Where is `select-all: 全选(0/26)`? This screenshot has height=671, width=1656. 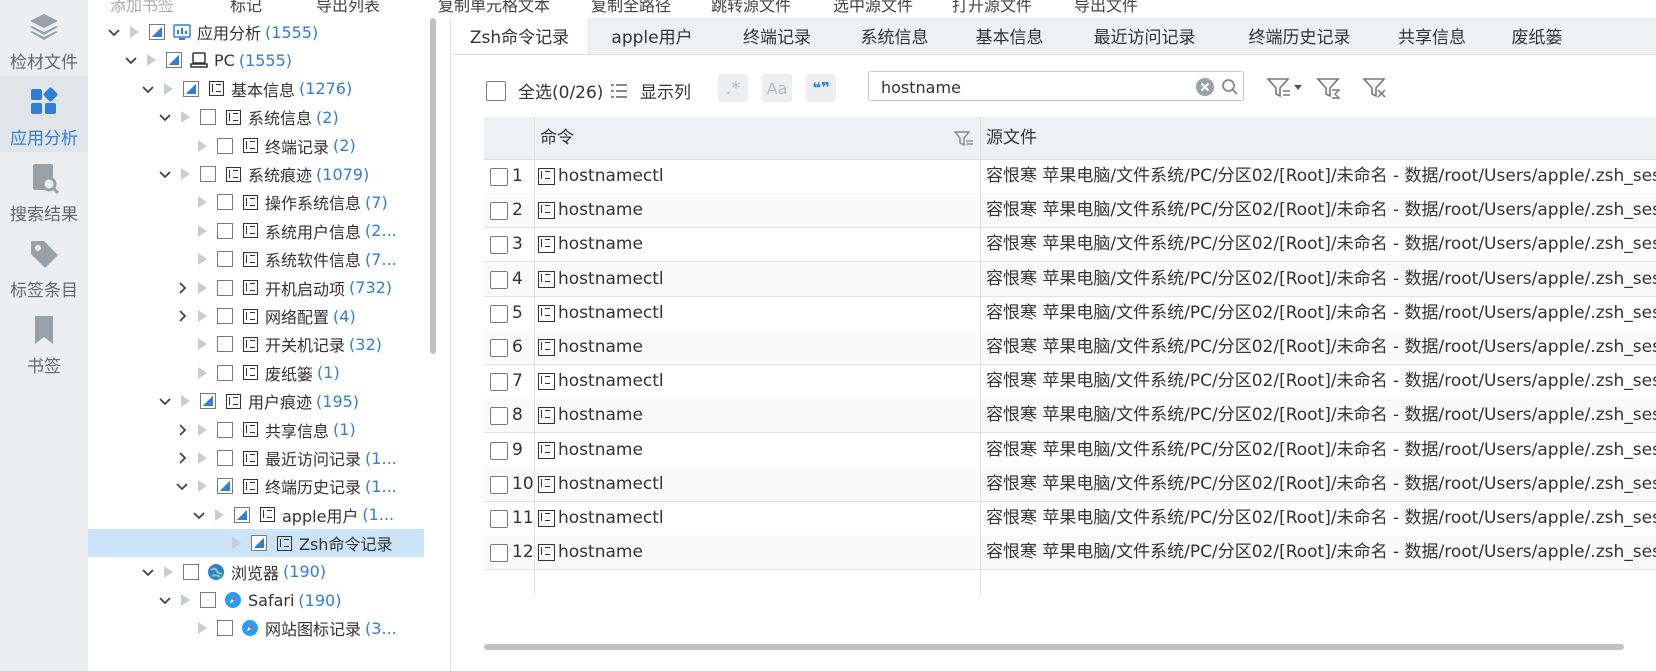
select-all: 全选(0/26) is located at coordinates (544, 90).